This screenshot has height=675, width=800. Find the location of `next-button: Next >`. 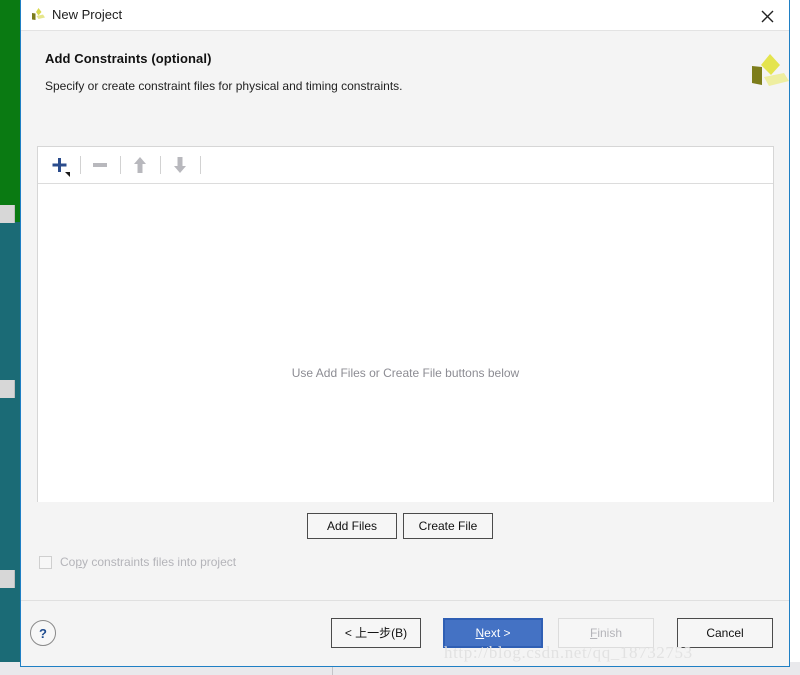

next-button: Next > is located at coordinates (493, 633).